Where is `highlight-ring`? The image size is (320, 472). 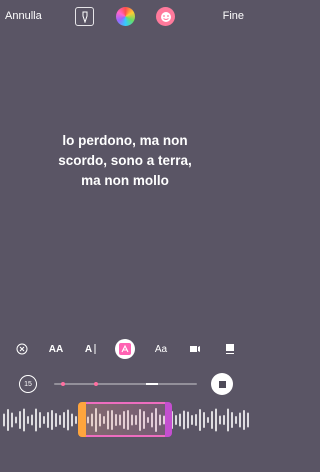
highlight-ring is located at coordinates (125, 349).